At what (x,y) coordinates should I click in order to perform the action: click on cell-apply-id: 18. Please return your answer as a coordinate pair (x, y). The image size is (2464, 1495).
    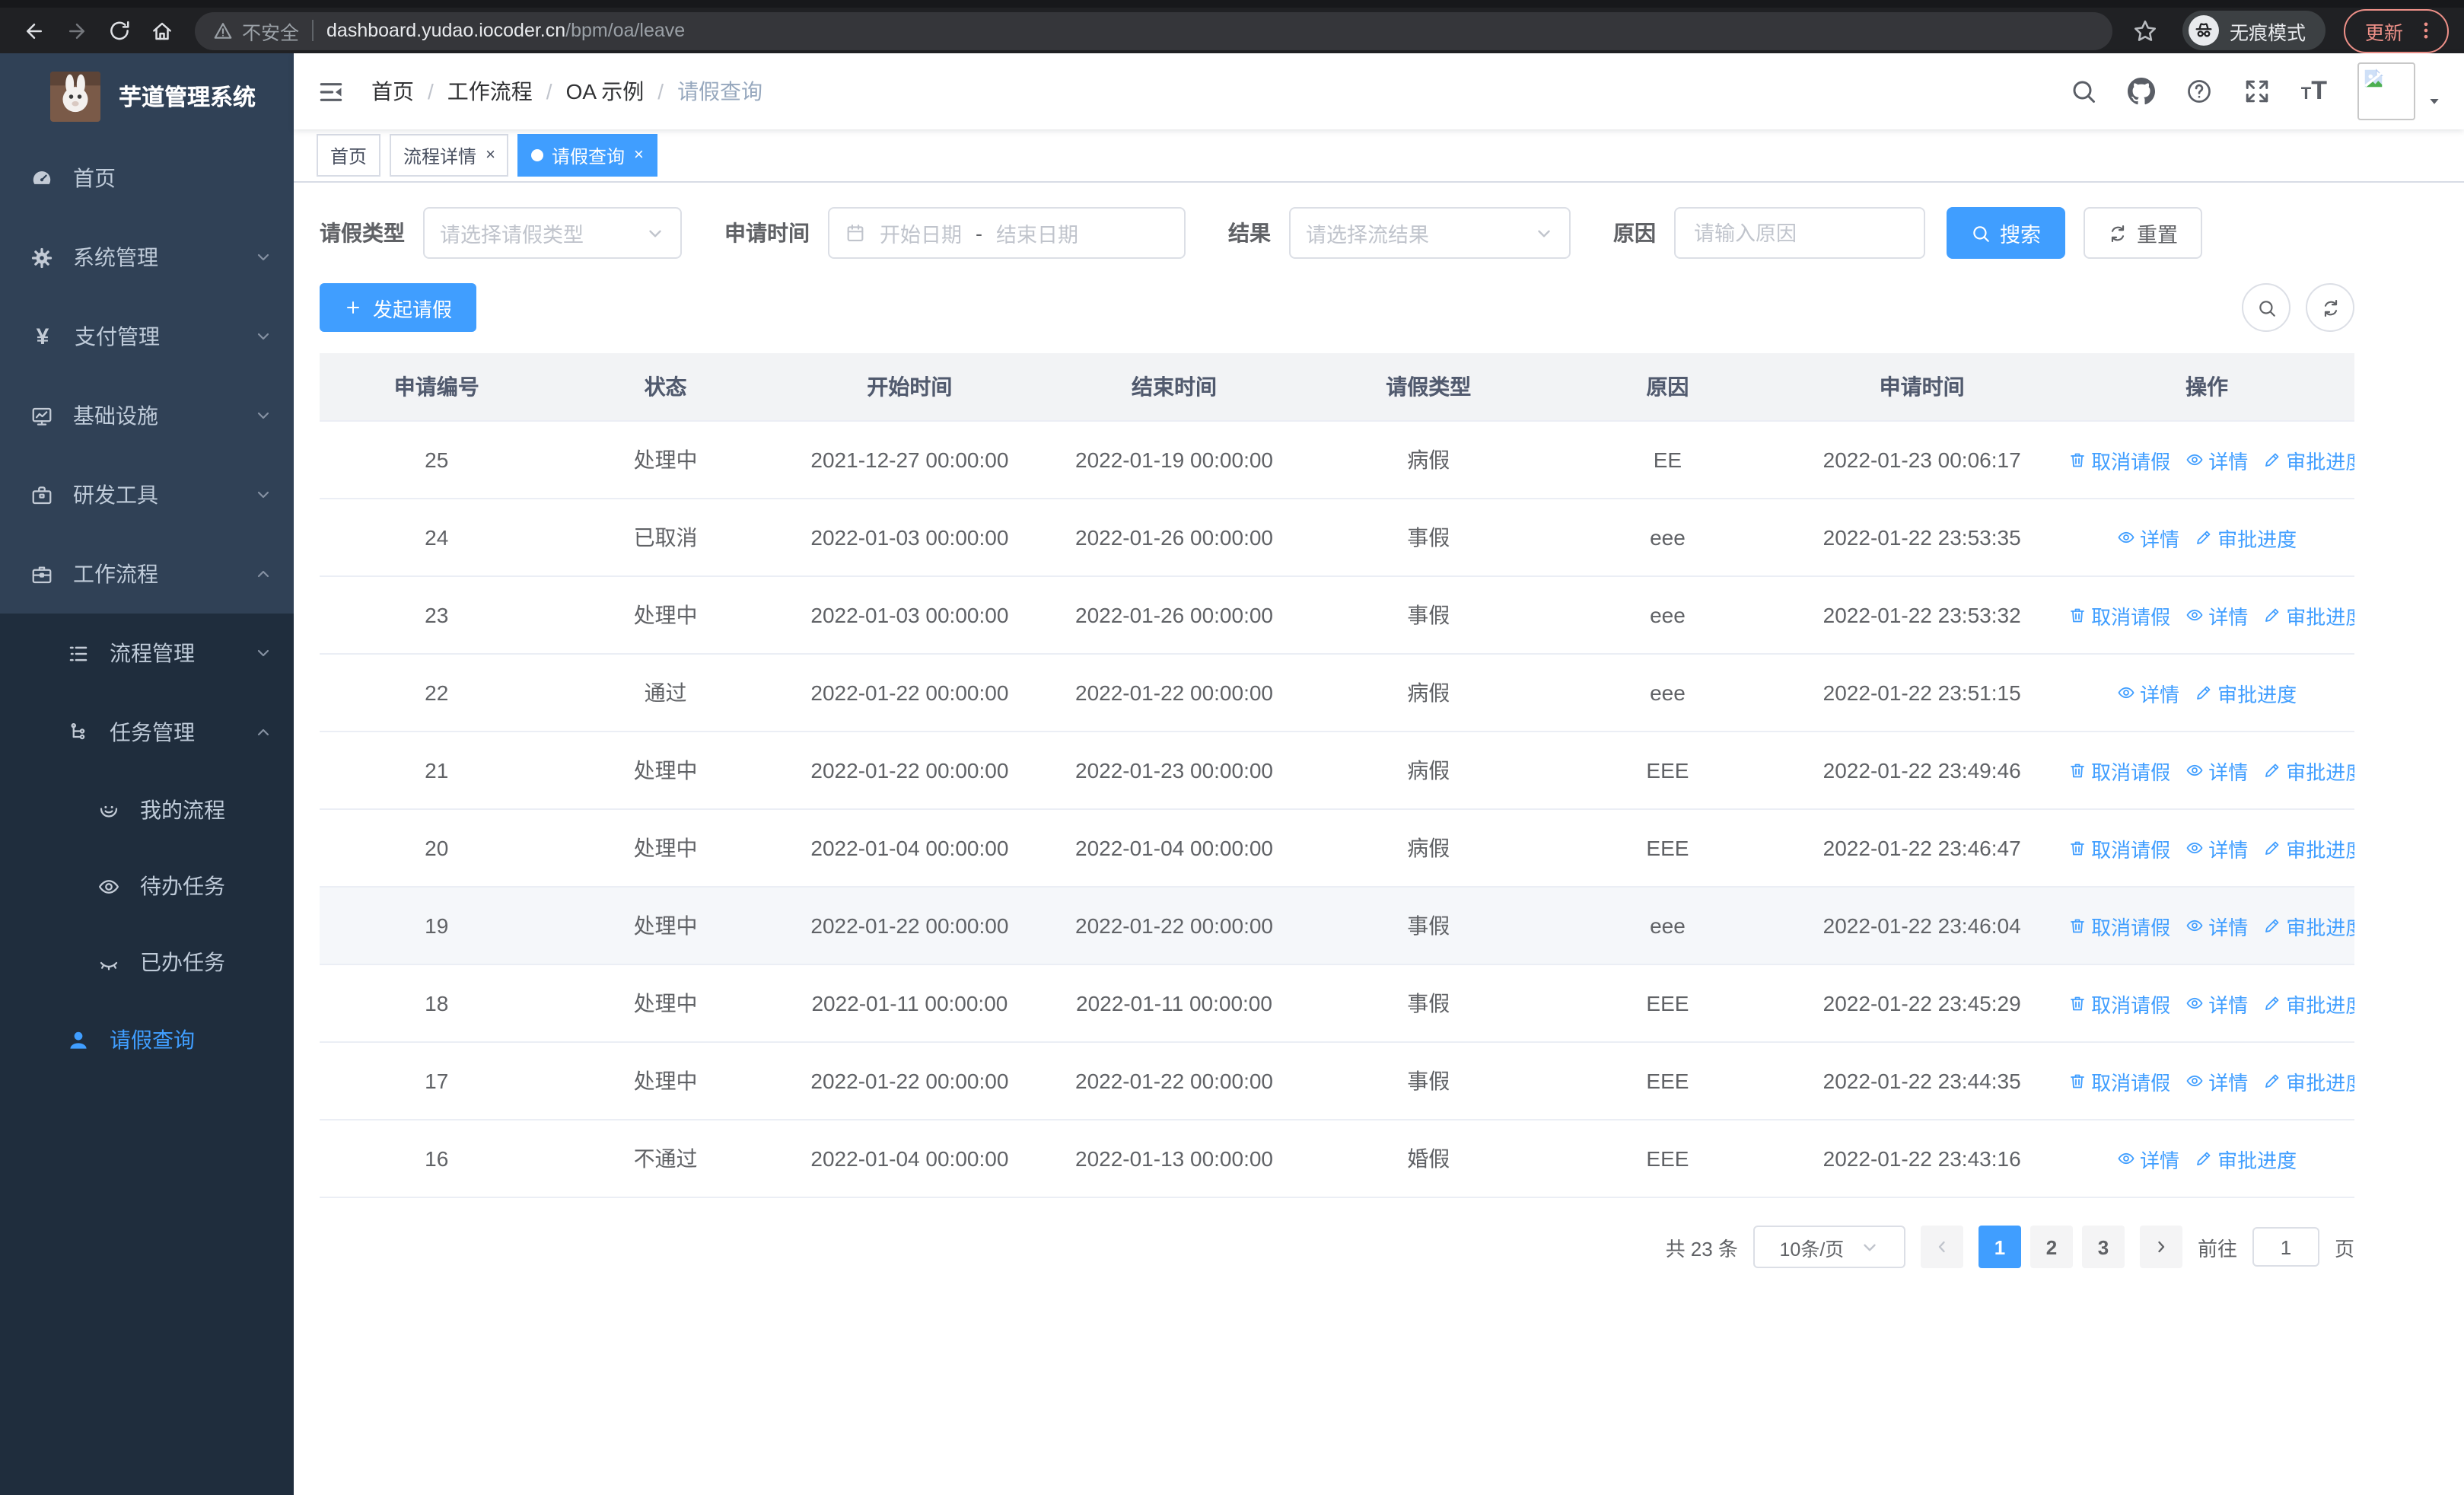
    Looking at the image, I should click on (437, 1004).